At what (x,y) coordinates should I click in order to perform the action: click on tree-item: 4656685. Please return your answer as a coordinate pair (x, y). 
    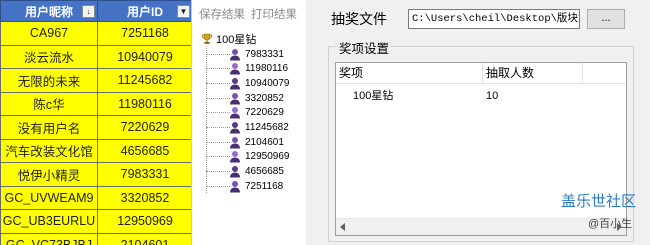
    Looking at the image, I should click on (245, 172).